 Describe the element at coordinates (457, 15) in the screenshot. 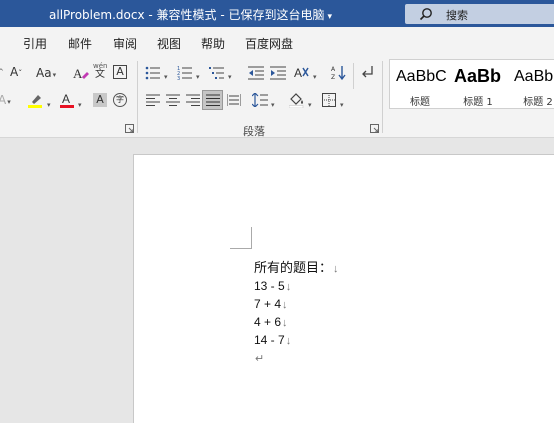

I see `search-placeholder: 搜索` at that location.